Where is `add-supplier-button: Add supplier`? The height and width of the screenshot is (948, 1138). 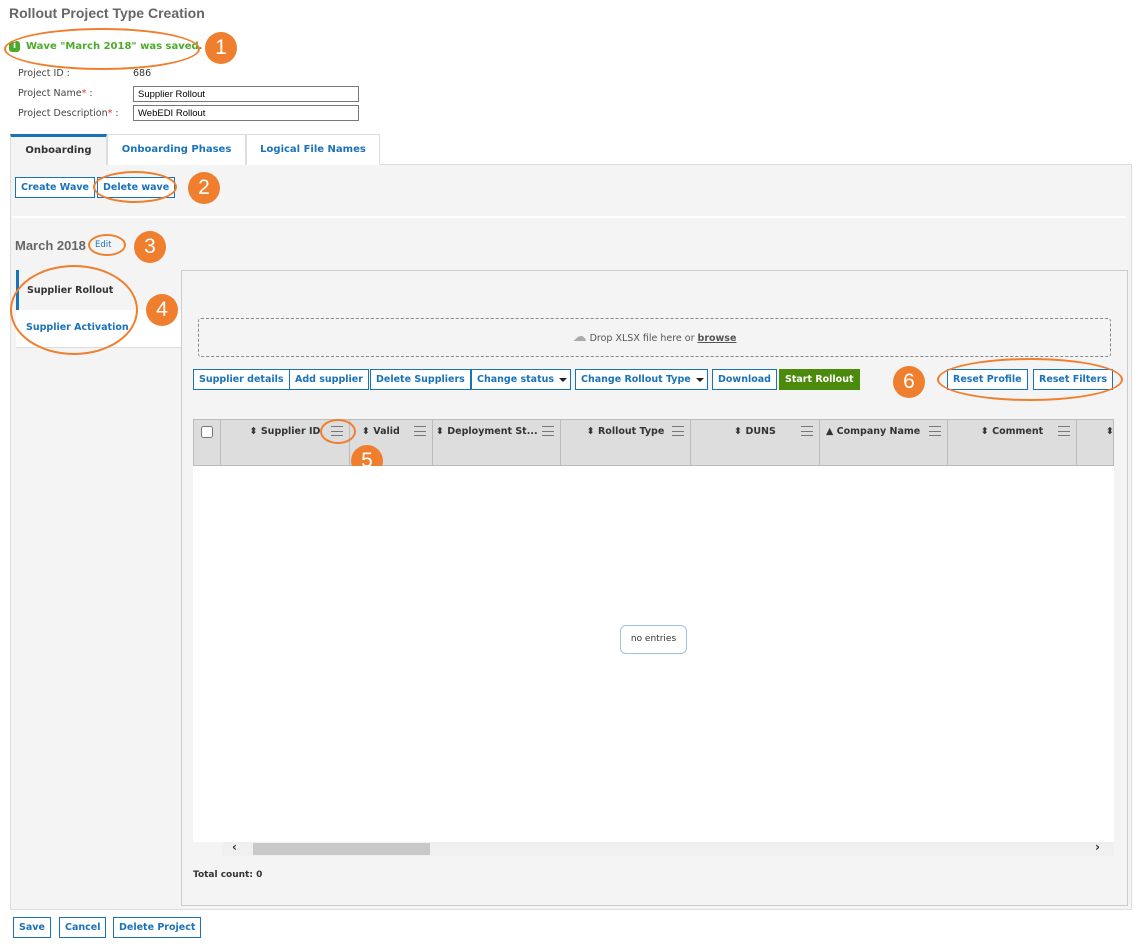
add-supplier-button: Add supplier is located at coordinates (329, 379).